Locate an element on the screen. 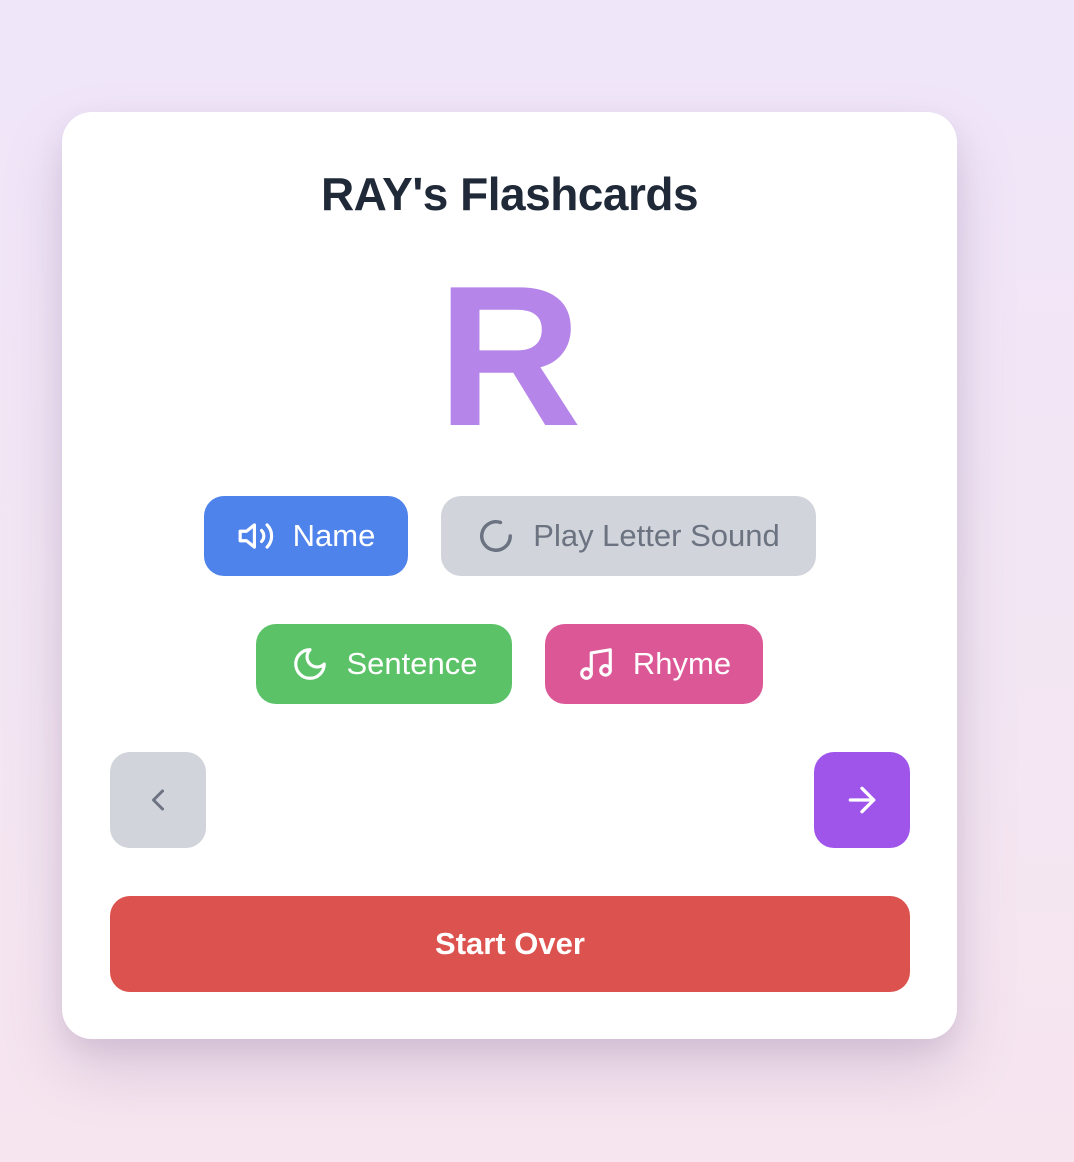 Image resolution: width=1074 pixels, height=1162 pixels. sentence-button: Sentence is located at coordinates (384, 664).